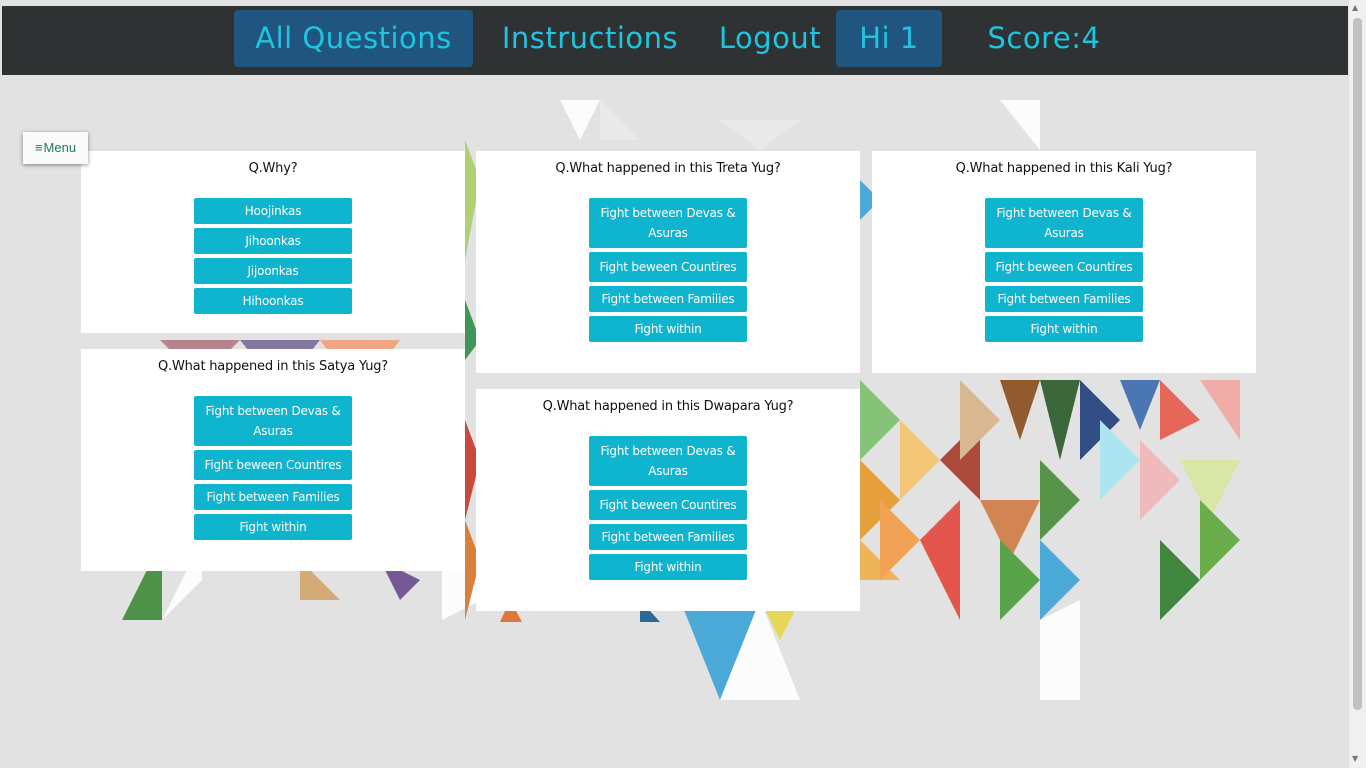 This screenshot has height=768, width=1366. I want to click on question-title: Q.What happened in this Kali Yug?, so click(1064, 168).